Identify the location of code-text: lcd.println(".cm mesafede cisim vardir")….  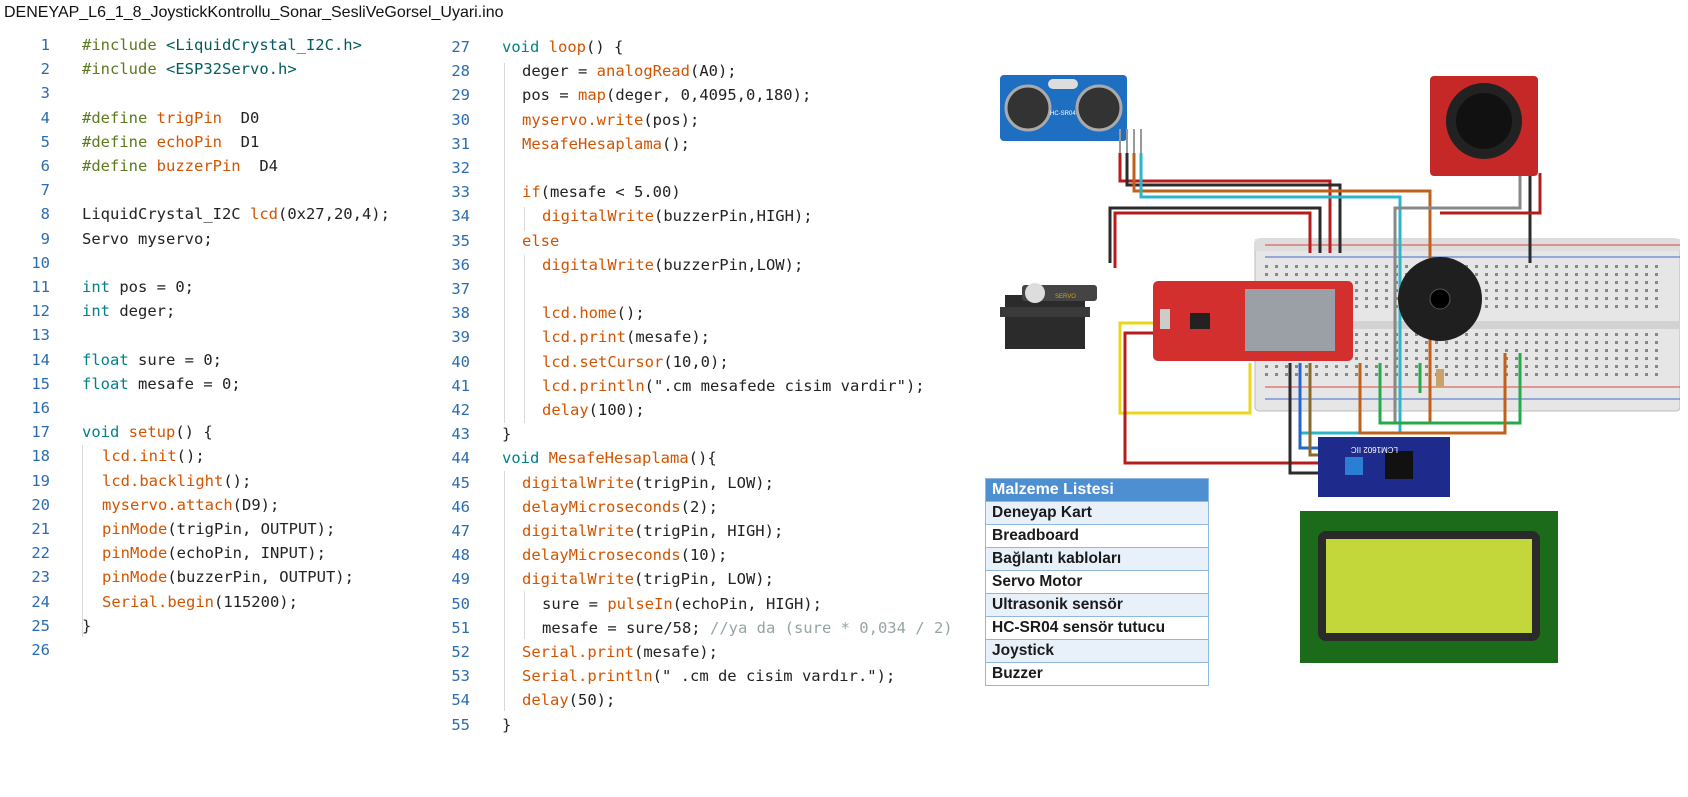
(733, 385).